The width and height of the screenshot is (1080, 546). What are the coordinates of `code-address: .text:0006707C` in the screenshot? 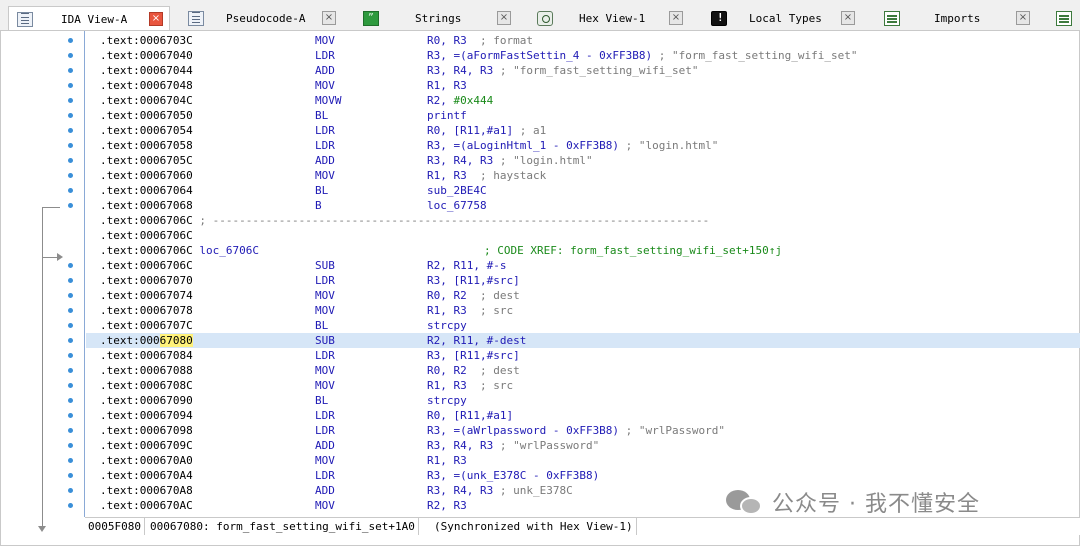 It's located at (146, 325).